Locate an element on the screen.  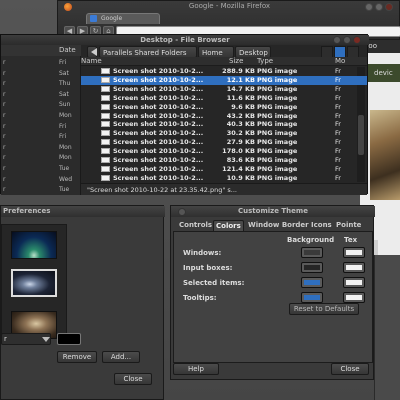
name-column-header: Name is located at coordinates (91, 61).